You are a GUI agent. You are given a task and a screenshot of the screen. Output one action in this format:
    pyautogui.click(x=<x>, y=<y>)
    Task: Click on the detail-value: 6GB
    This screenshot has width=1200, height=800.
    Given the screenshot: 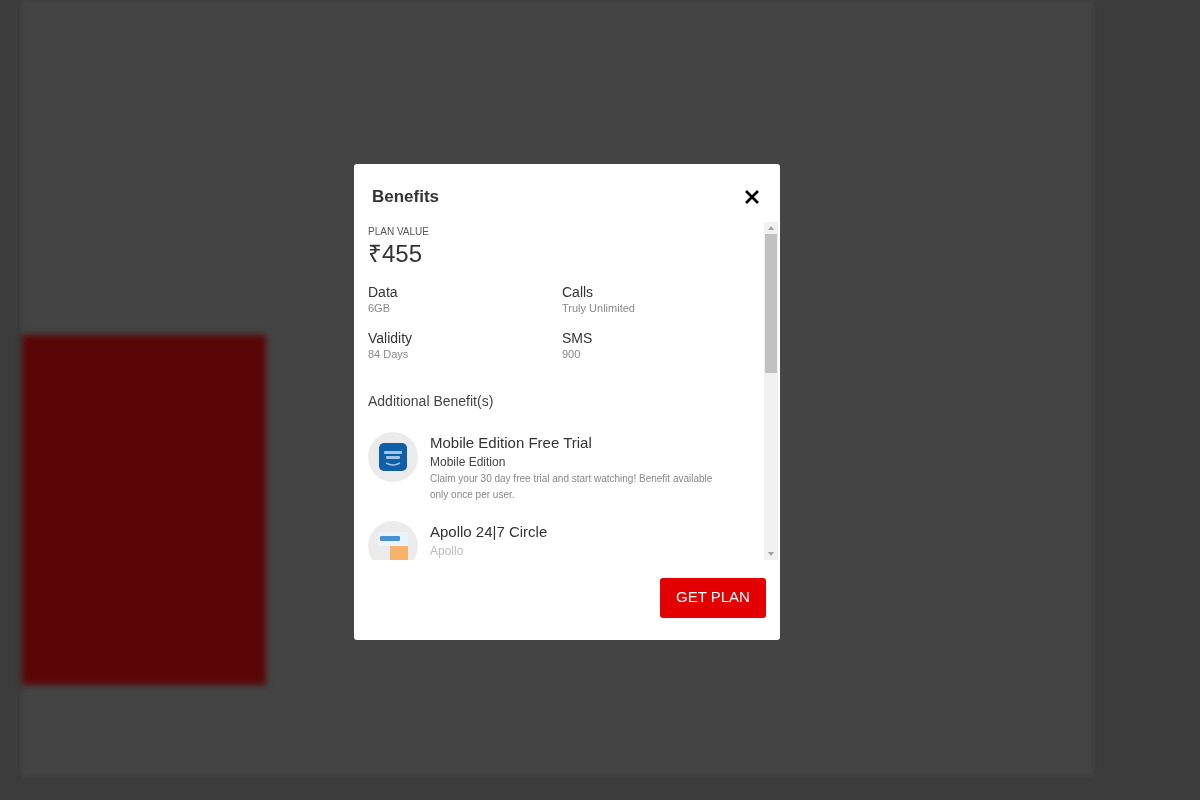 What is the action you would take?
    pyautogui.click(x=379, y=307)
    